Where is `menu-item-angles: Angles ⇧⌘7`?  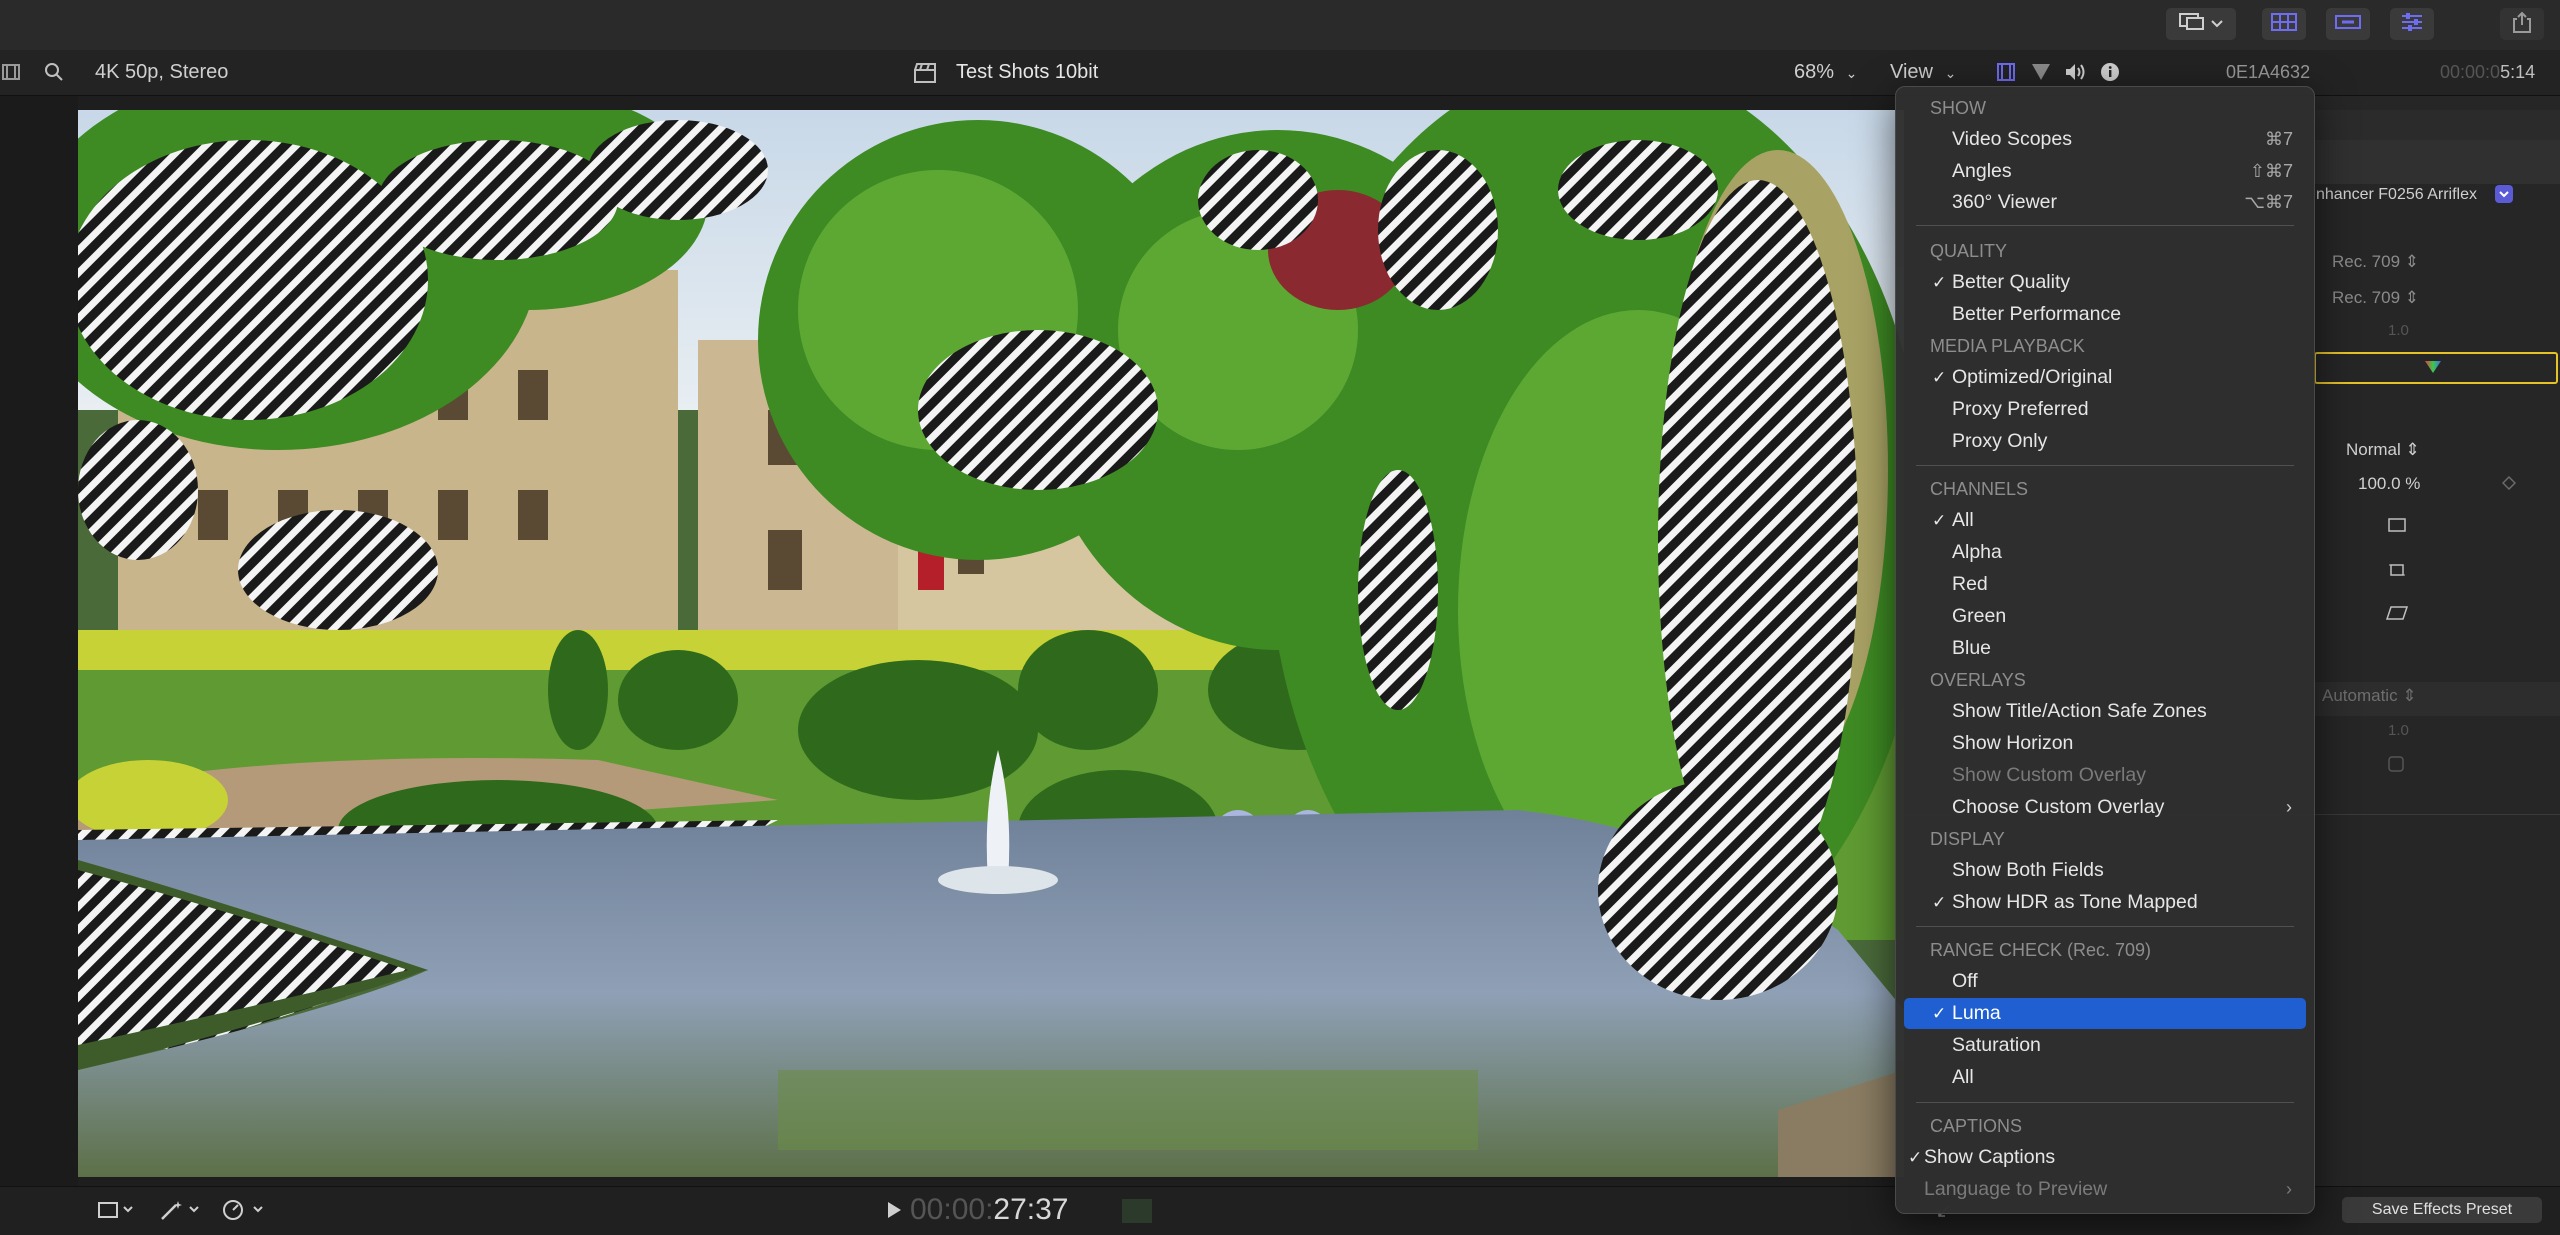 menu-item-angles: Angles ⇧⌘7 is located at coordinates (2105, 171).